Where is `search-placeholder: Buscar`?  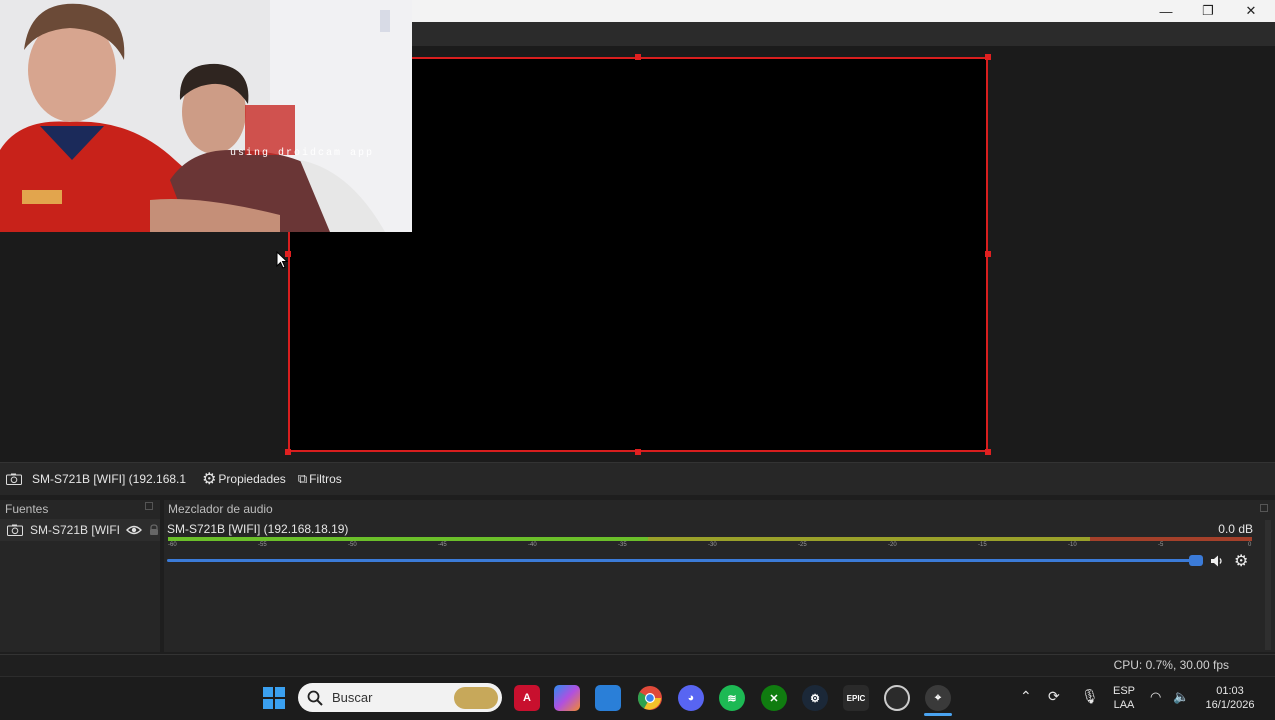 search-placeholder: Buscar is located at coordinates (352, 697).